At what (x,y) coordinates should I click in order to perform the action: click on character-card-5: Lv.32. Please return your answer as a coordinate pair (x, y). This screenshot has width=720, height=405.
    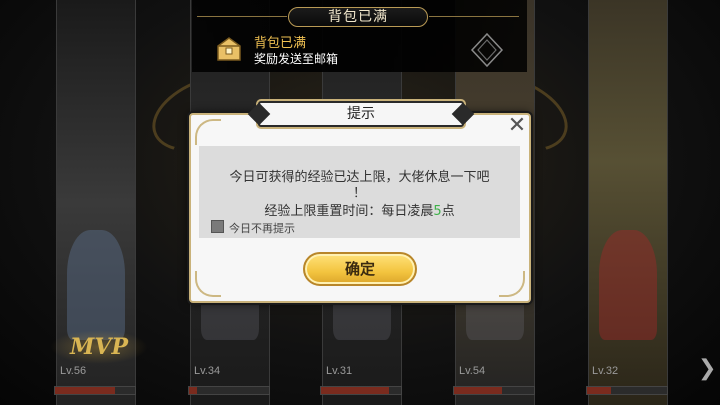
    Looking at the image, I should click on (628, 380).